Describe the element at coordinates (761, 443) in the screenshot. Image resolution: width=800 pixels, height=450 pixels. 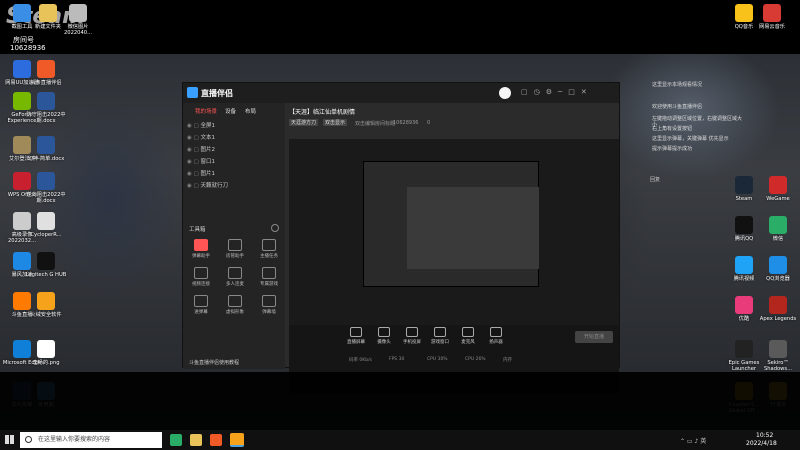
I see `taskbar-date: 2022/4/18` at that location.